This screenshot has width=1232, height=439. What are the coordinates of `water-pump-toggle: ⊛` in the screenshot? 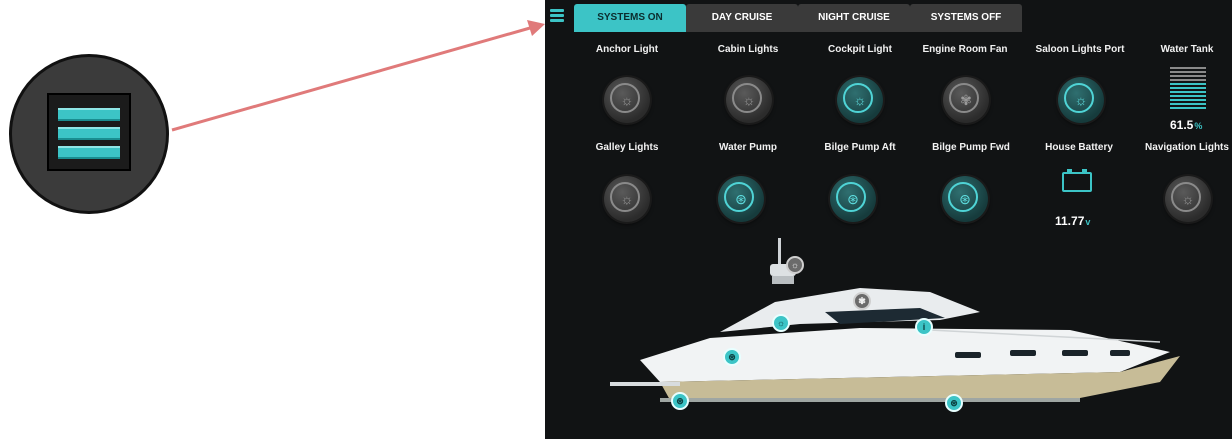 It's located at (741, 199).